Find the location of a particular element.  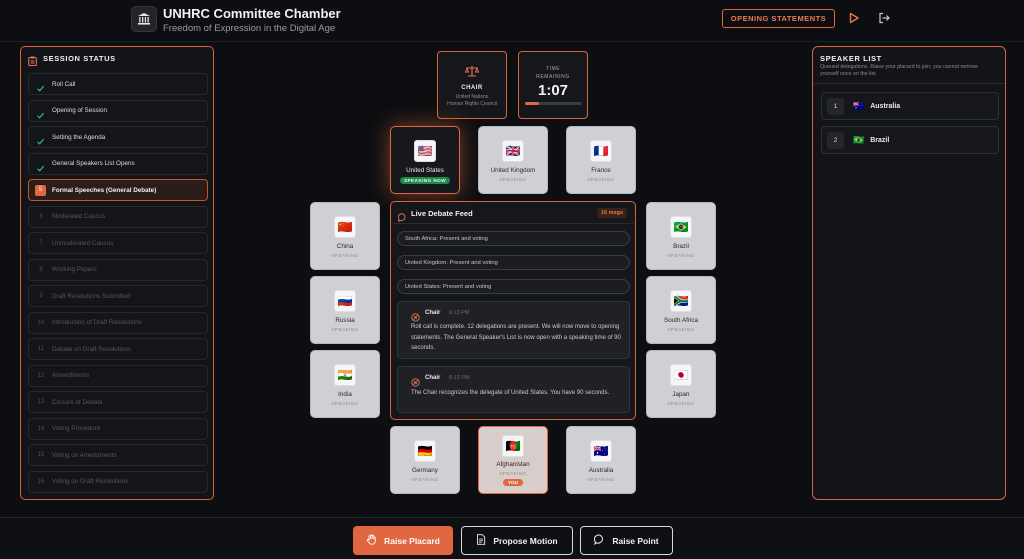

seat-name: United Kingdom is located at coordinates (513, 170).